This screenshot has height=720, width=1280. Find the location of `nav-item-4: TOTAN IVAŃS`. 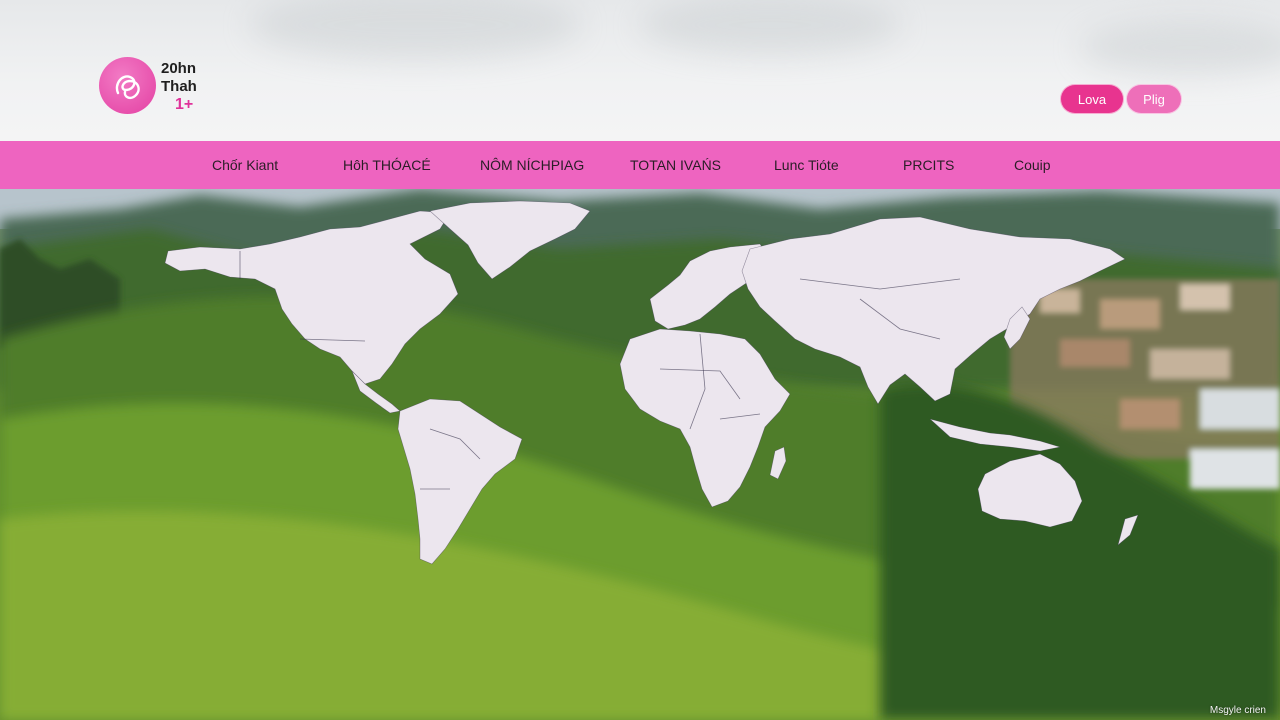

nav-item-4: TOTAN IVAŃS is located at coordinates (675, 165).